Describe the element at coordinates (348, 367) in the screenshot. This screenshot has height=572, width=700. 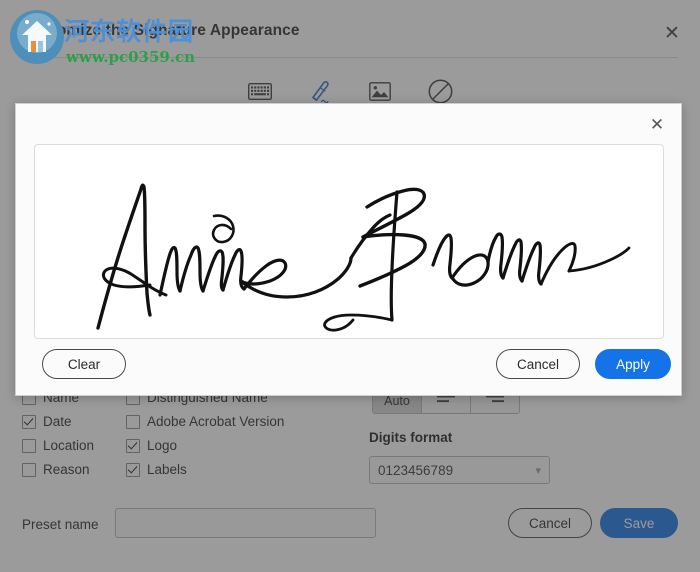
I see `signature-modal-footer: Clear Cancel Apply` at that location.